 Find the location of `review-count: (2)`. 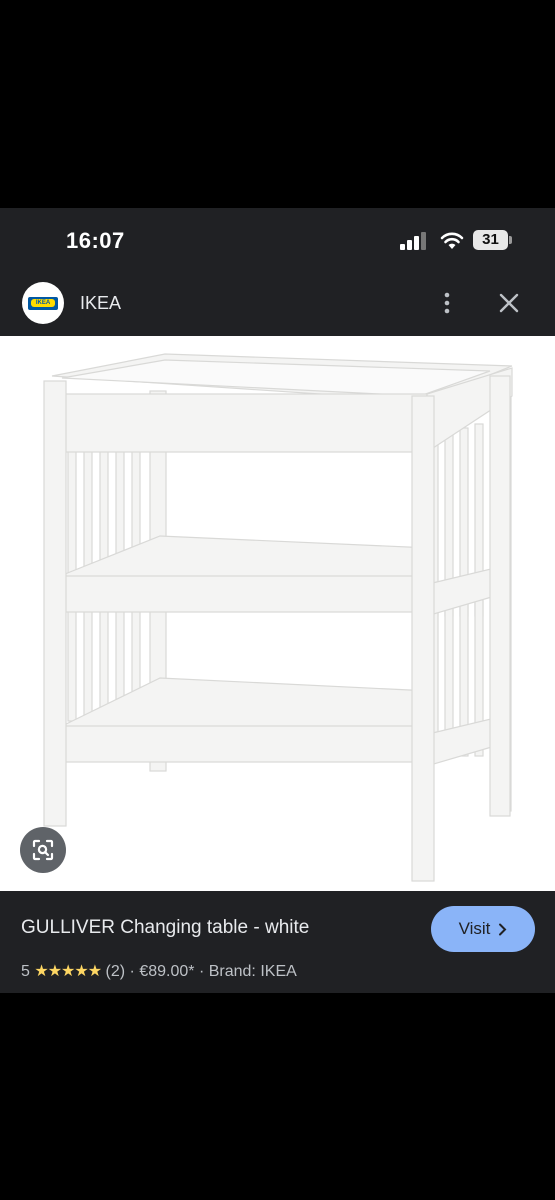

review-count: (2) is located at coordinates (115, 971).